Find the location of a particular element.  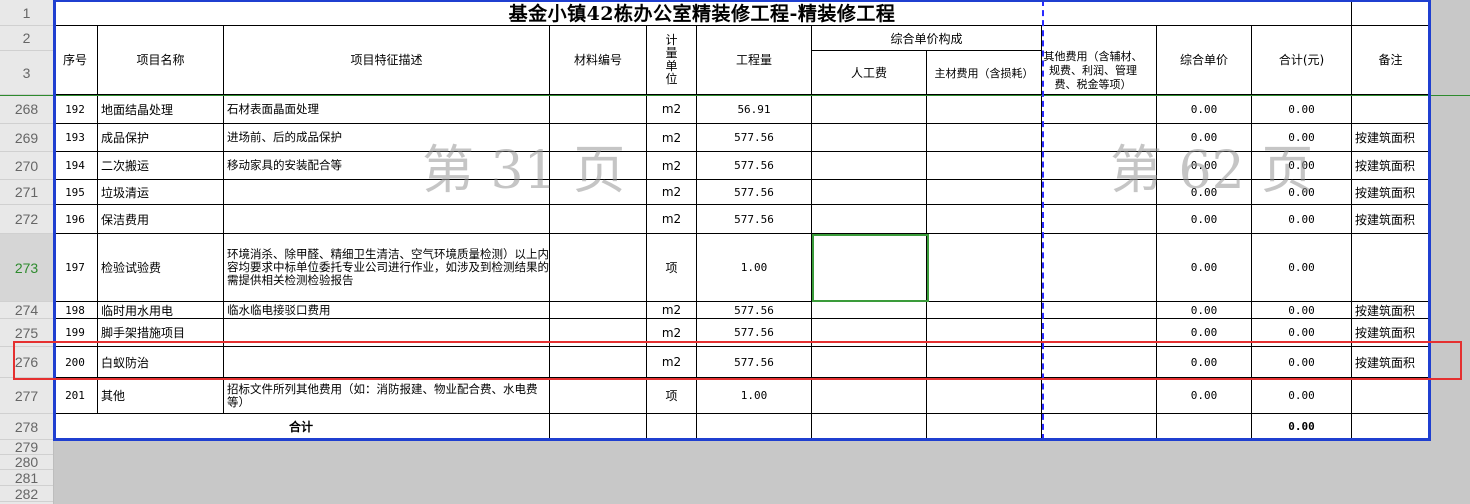

cell-qty: 1.00 is located at coordinates (754, 268).